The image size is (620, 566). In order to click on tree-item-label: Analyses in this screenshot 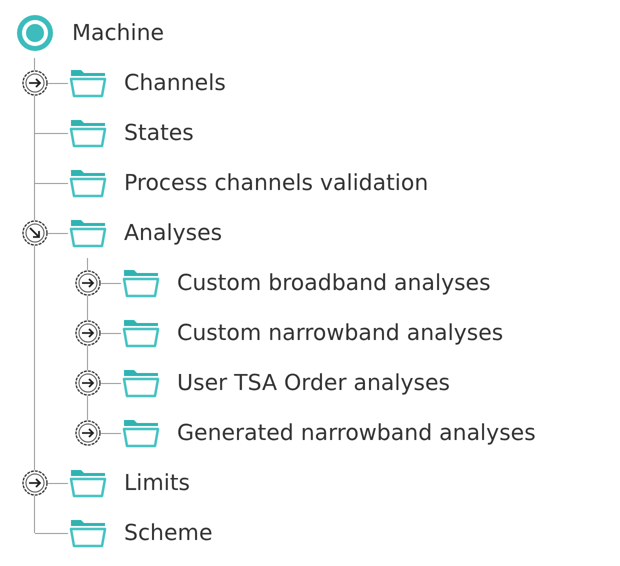, I will do `click(173, 233)`.